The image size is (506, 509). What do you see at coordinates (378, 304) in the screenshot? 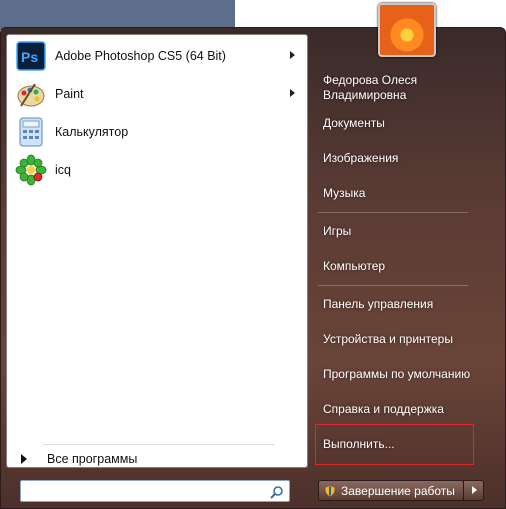
I see `menu-item-control-panel: Панель управления` at bounding box center [378, 304].